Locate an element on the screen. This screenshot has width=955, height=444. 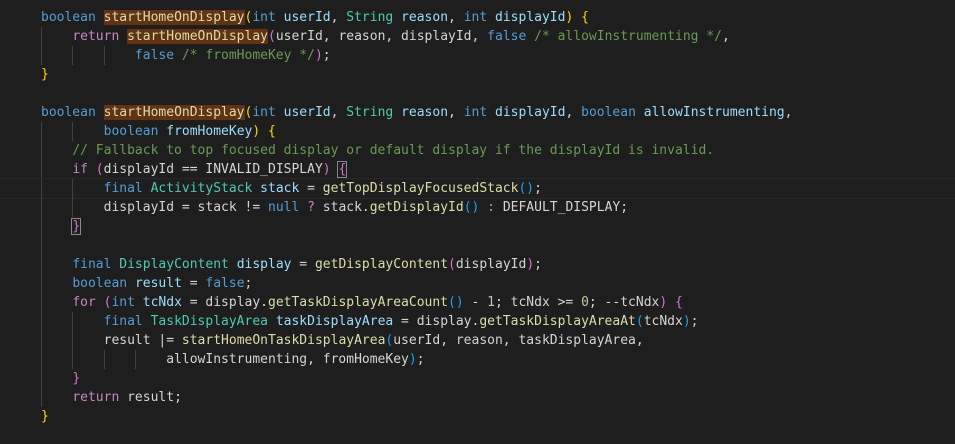
code-token: displayId = stack != is located at coordinates (185, 207).